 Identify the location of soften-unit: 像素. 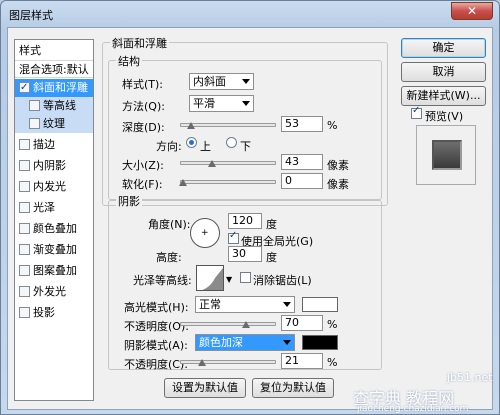
(338, 184).